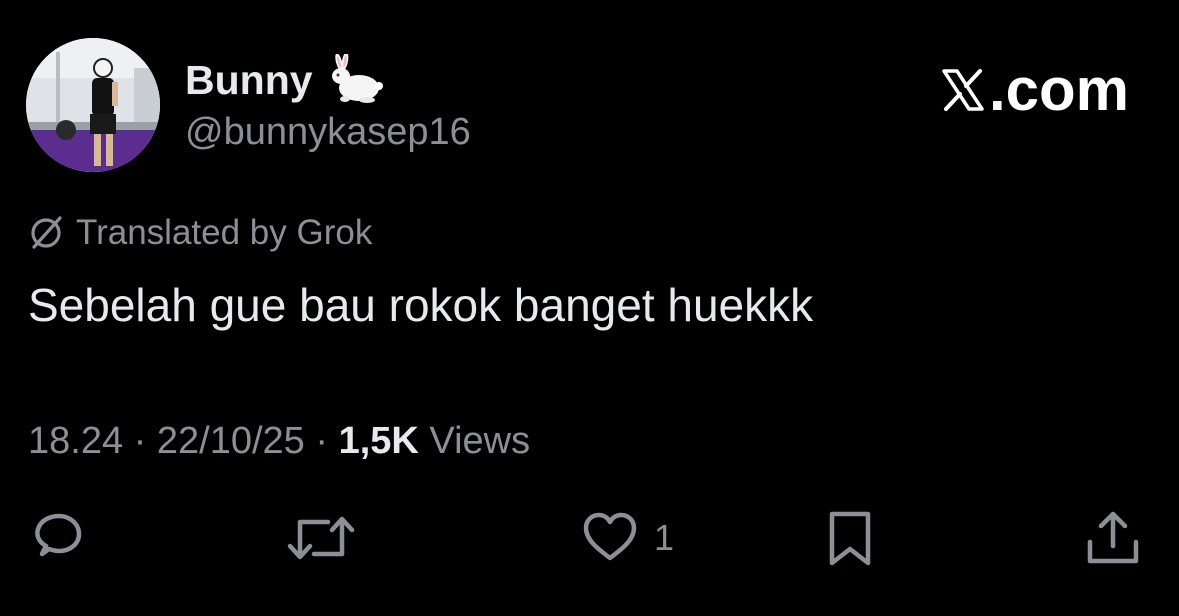 Image resolution: width=1179 pixels, height=616 pixels. I want to click on views-label: Views, so click(480, 441).